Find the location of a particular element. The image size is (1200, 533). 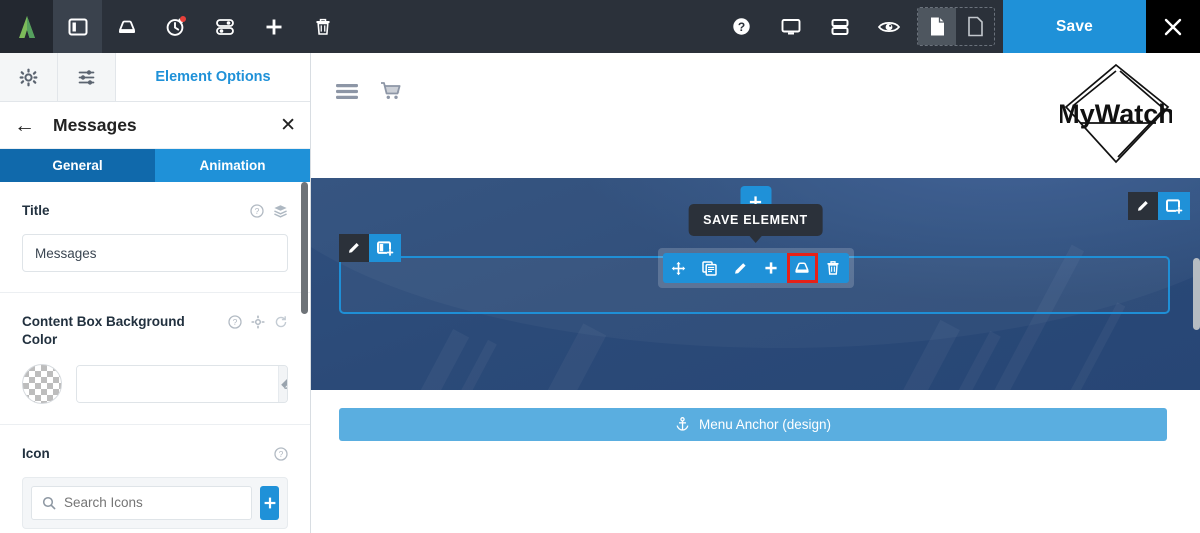

panel-segment-tabs: General Animation is located at coordinates (155, 165).